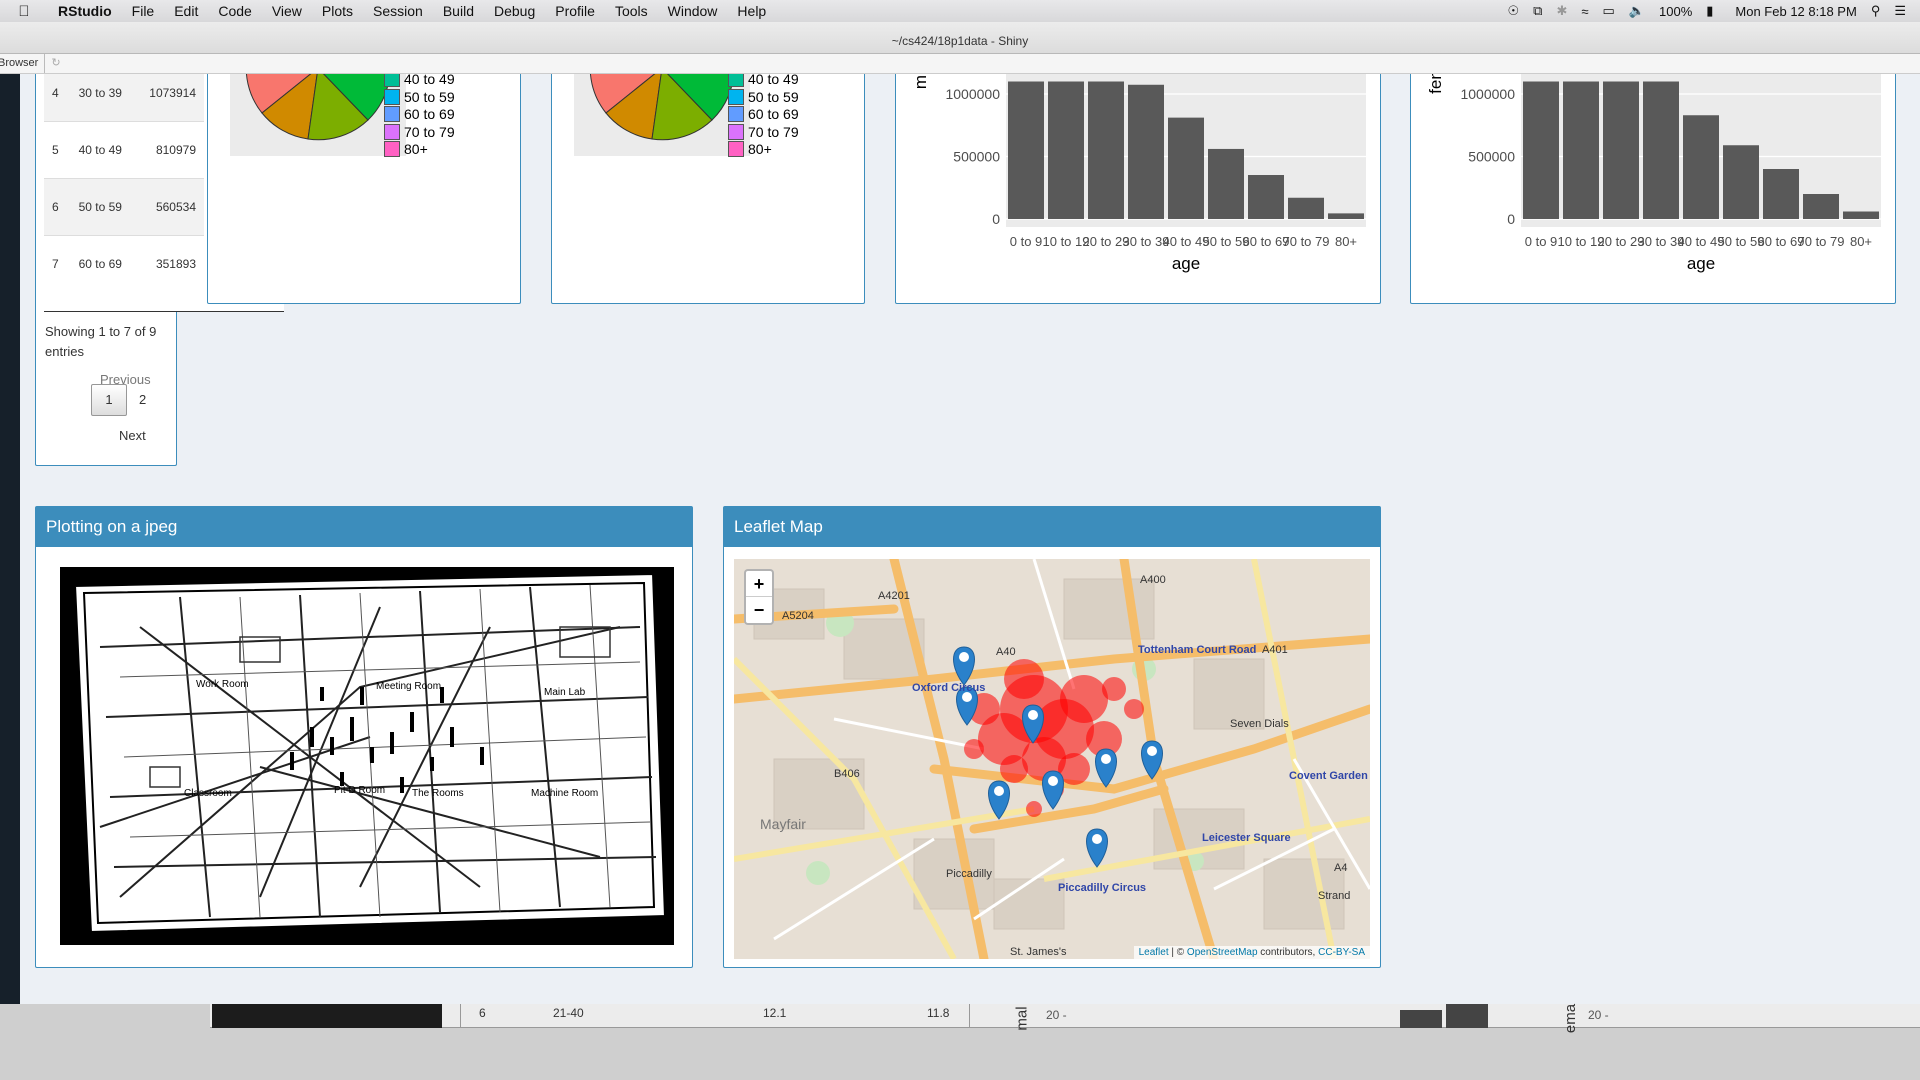  What do you see at coordinates (109, 400) in the screenshot?
I see `pagination-page-1: 1` at bounding box center [109, 400].